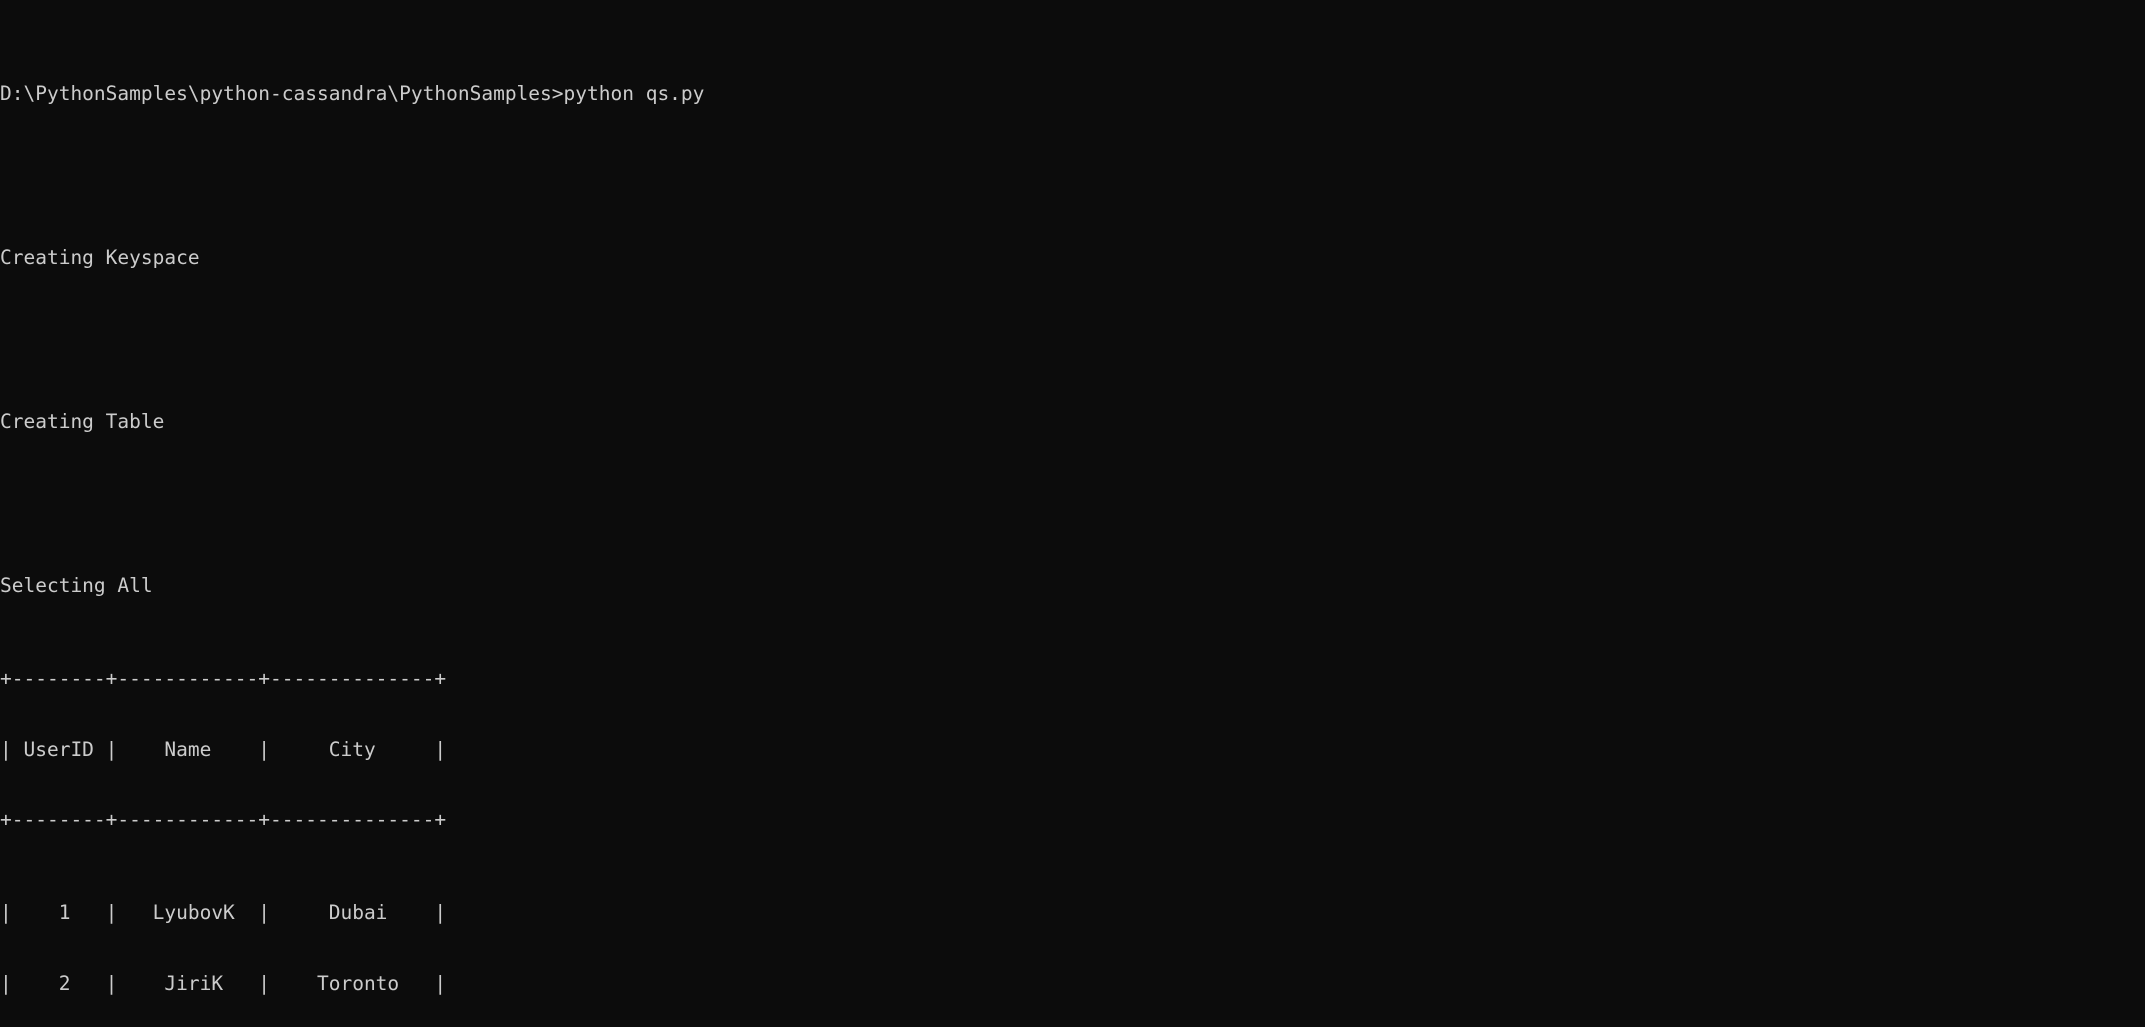 This screenshot has width=2145, height=1027. Describe the element at coordinates (223, 983) in the screenshot. I see `table-row: | 2 | JiriK | Toronto |` at that location.